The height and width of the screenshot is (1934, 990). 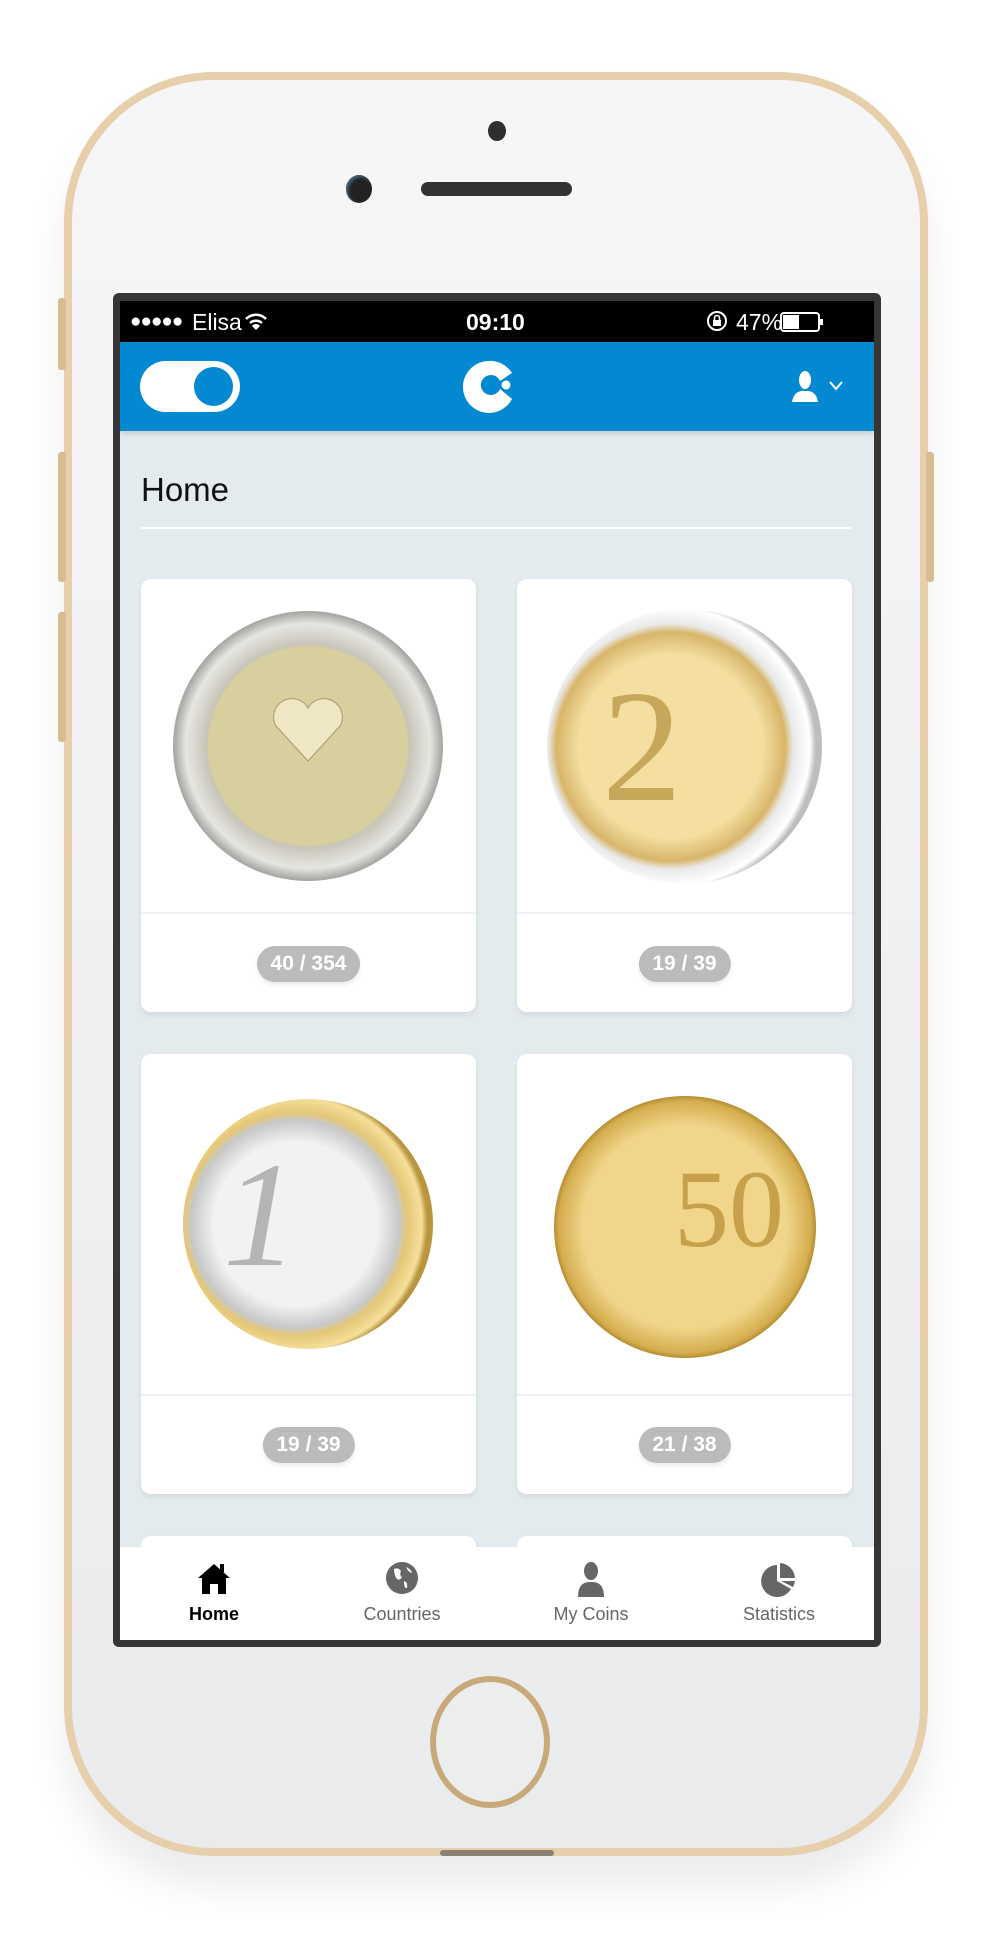 What do you see at coordinates (62, 517) in the screenshot?
I see `volume-up-button` at bounding box center [62, 517].